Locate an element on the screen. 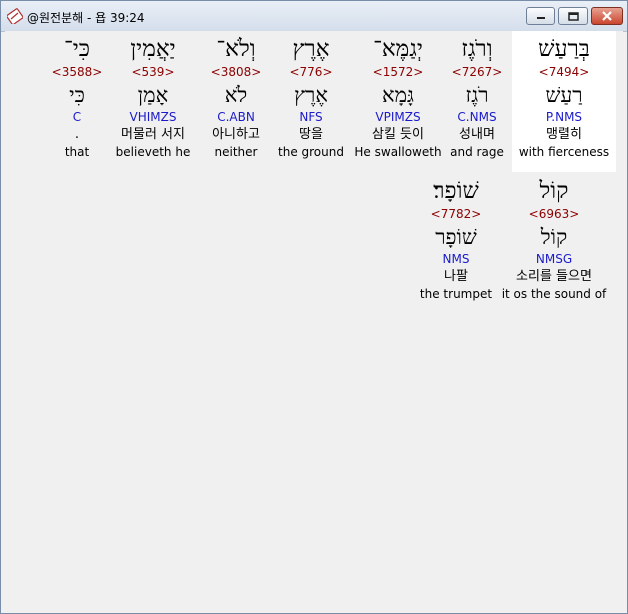 The height and width of the screenshot is (614, 628). word-column: כִּי־ <3588> כִּי C . that is located at coordinates (77, 97).